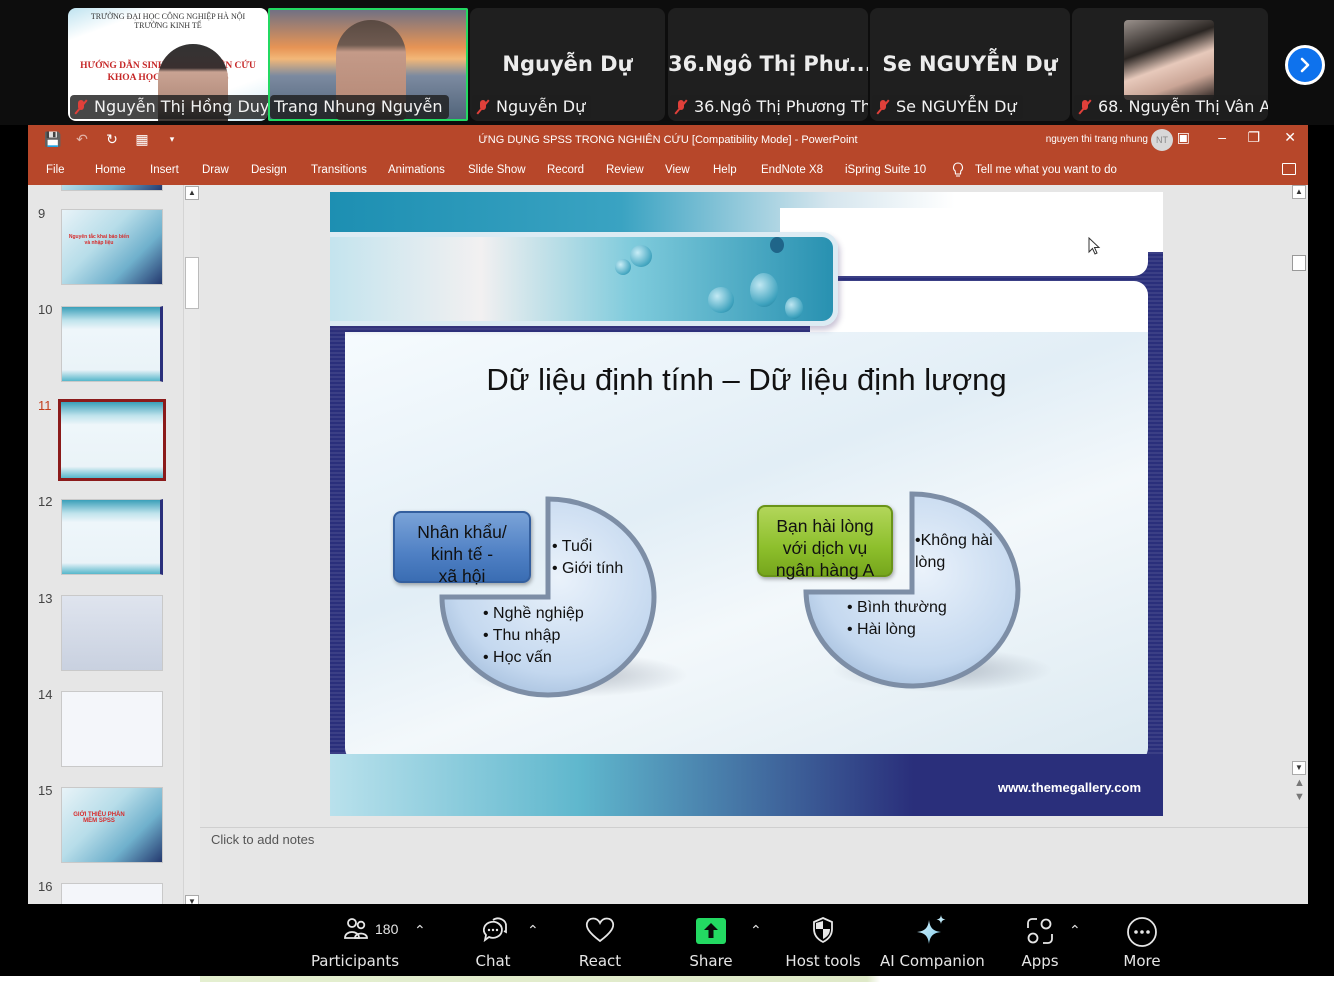 The image size is (1334, 982). What do you see at coordinates (677, 170) in the screenshot?
I see `tab-view: View` at bounding box center [677, 170].